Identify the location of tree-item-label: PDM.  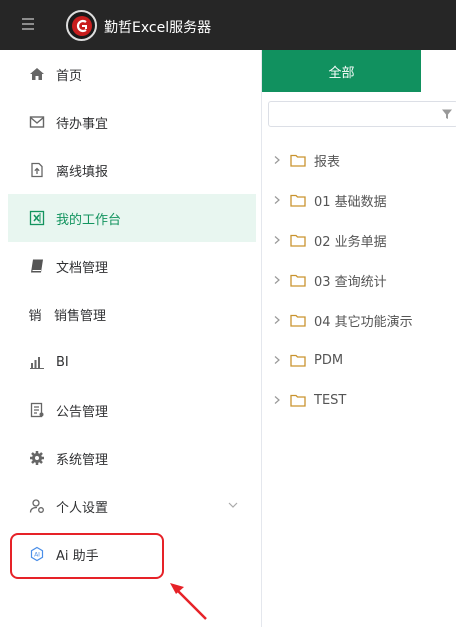
(329, 360).